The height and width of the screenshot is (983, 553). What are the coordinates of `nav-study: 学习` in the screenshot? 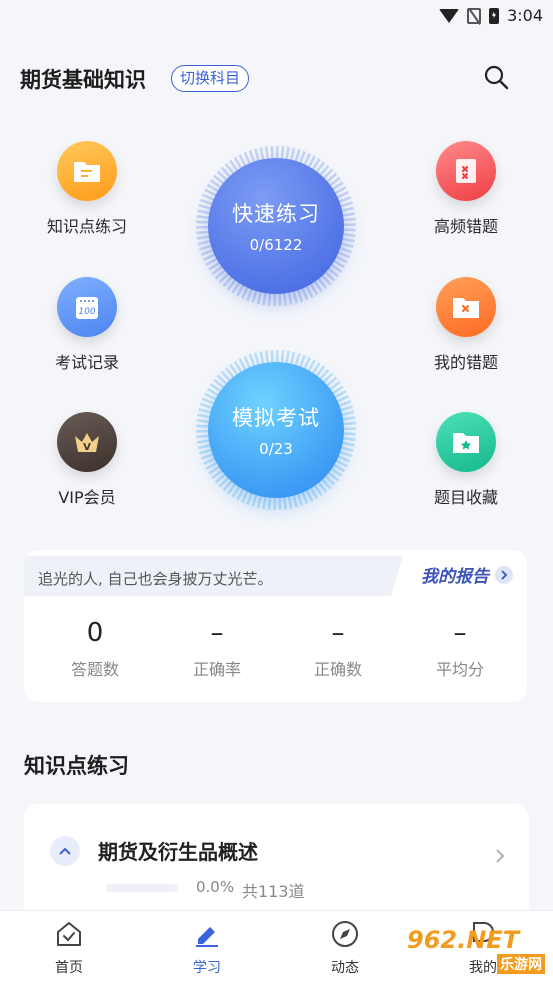 It's located at (207, 948).